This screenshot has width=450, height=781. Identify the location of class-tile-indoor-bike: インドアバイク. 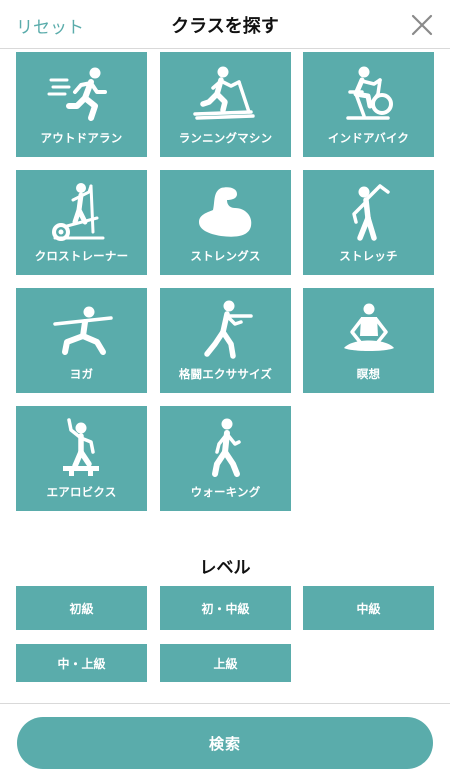
(368, 104).